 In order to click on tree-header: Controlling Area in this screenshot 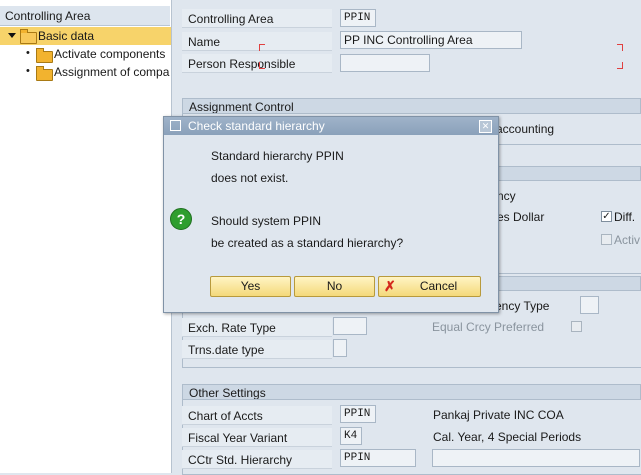, I will do `click(85, 16)`.